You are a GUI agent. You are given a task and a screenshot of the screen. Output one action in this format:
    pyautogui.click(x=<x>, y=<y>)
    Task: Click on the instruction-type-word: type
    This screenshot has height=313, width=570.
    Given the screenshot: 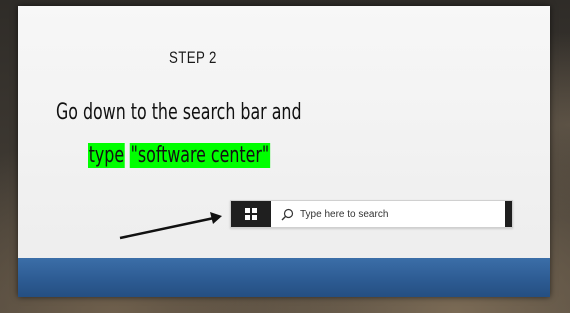 What is the action you would take?
    pyautogui.click(x=106, y=155)
    